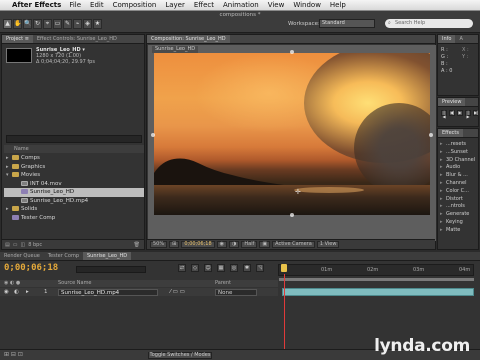 This screenshot has width=480, height=360. I want to click on time-ruler: 0f 01m 02m 03m 04m, so click(376, 270).